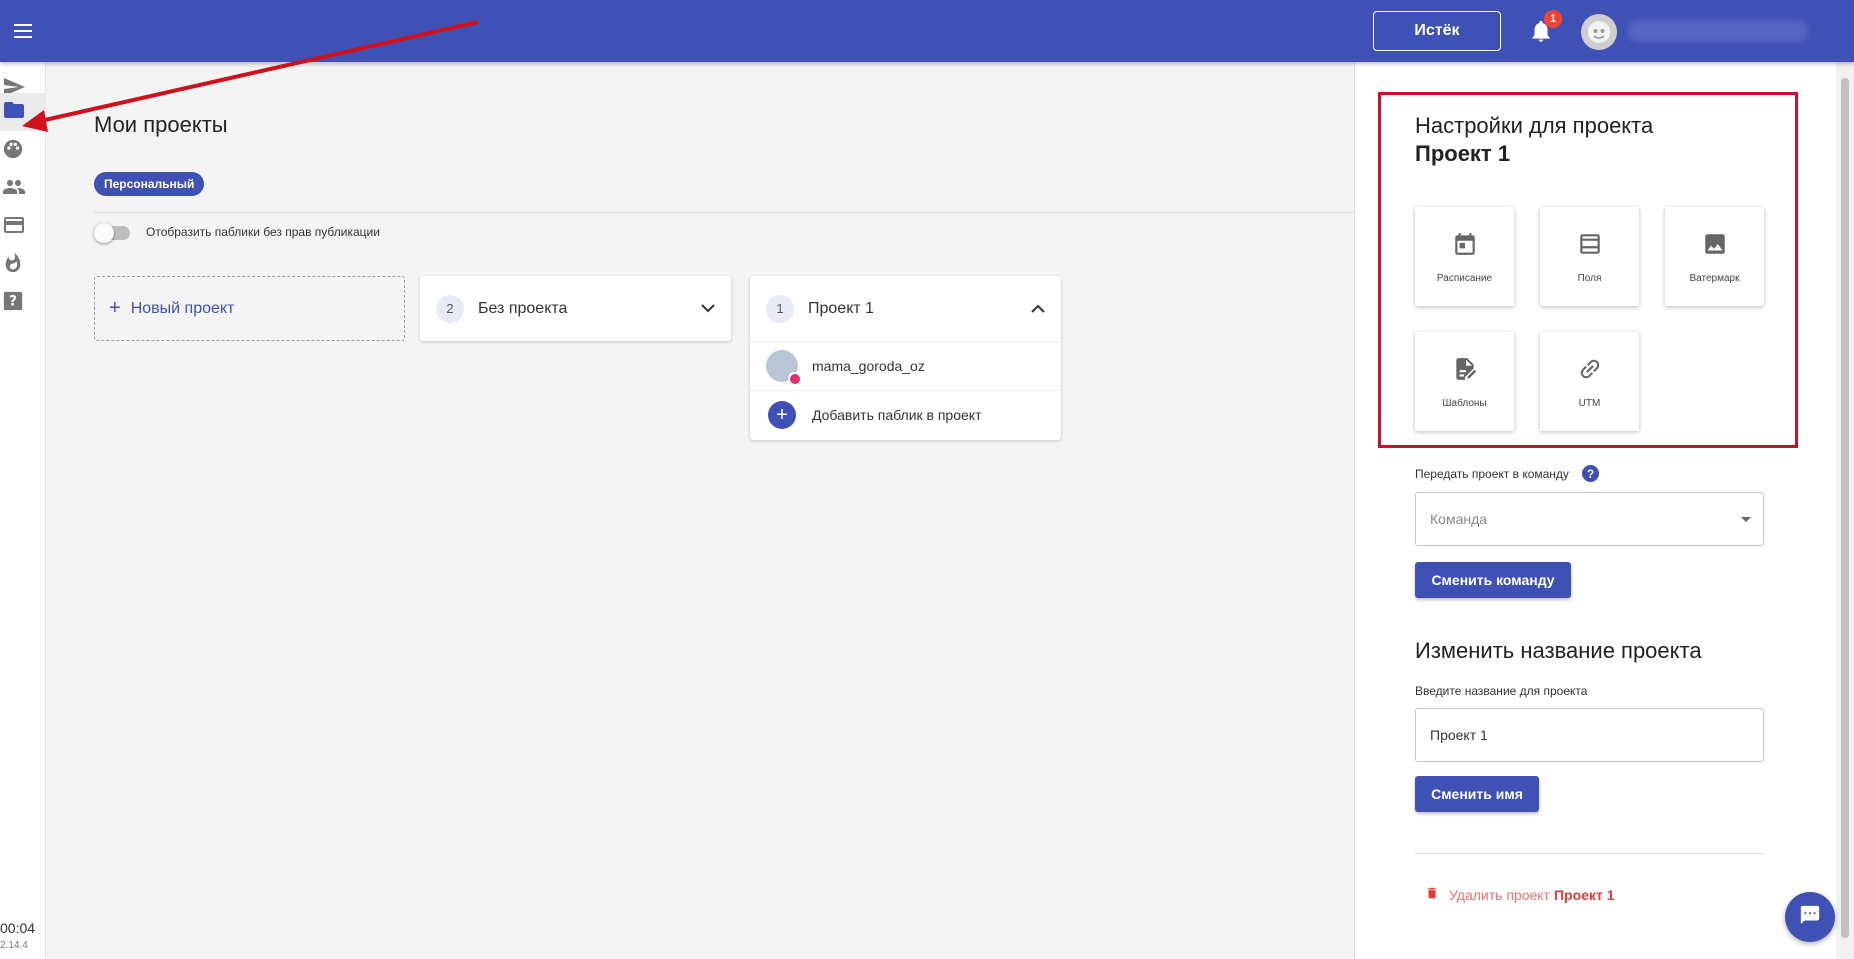  I want to click on sidebar-item-design, so click(23, 151).